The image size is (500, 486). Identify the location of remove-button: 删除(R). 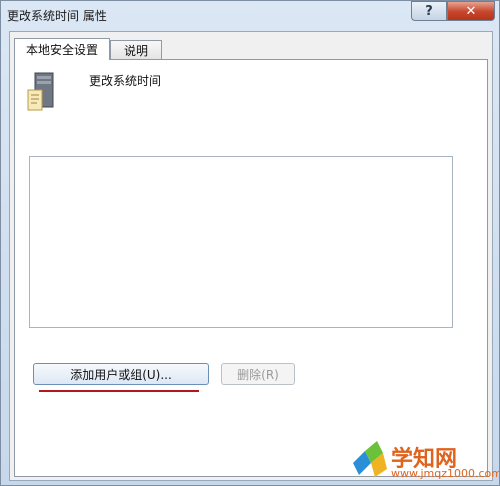
(258, 374).